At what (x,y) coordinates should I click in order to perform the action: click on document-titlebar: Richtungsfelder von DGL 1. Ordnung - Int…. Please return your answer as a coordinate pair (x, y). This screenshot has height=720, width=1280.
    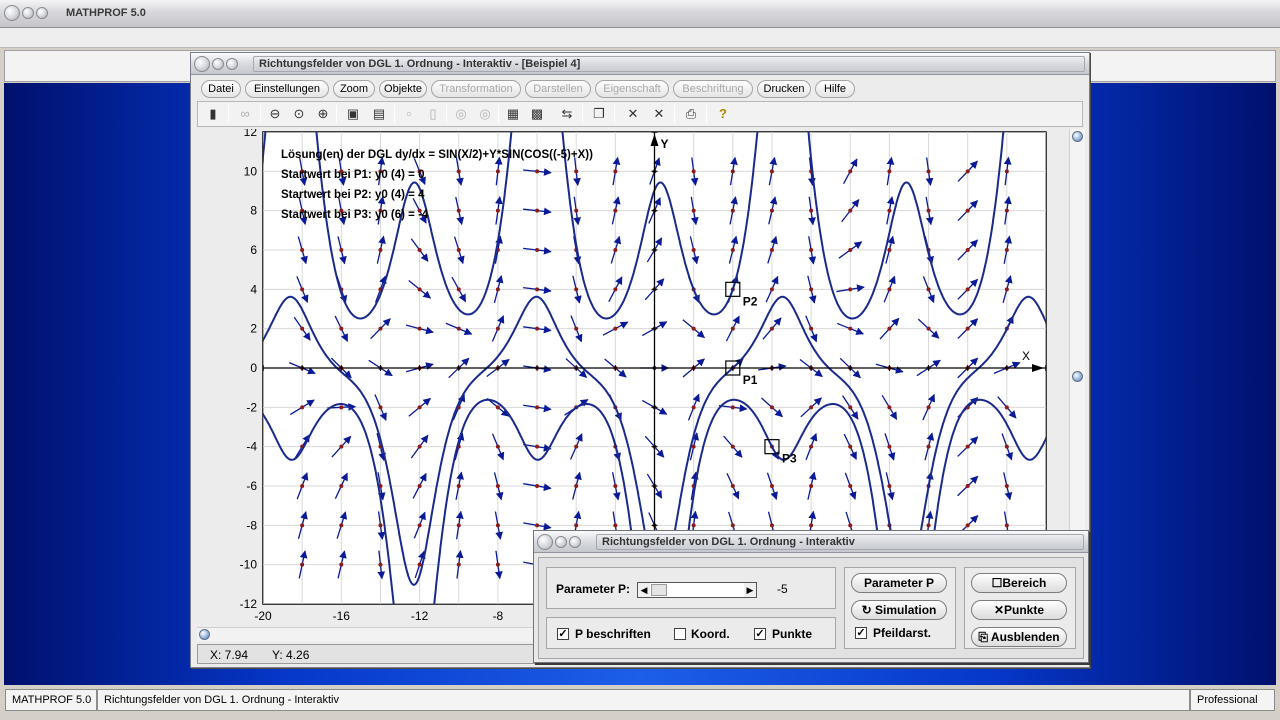
    Looking at the image, I should click on (640, 64).